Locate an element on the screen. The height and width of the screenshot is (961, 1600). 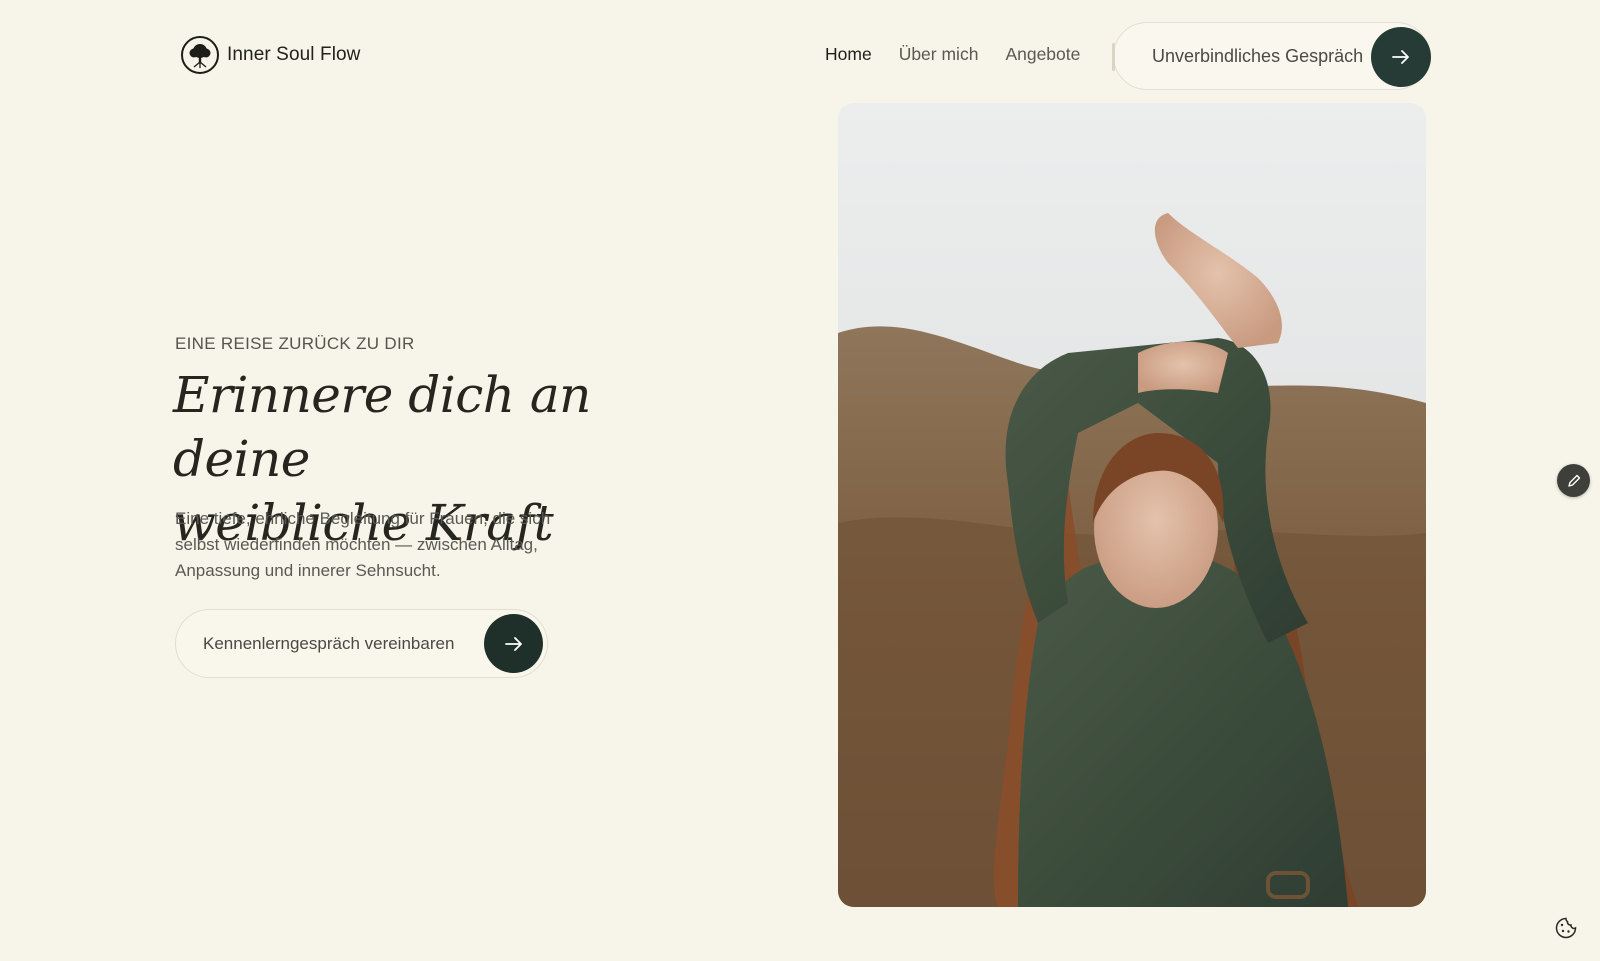
hero-headline-line1: Erinnere dich an deine is located at coordinates (382, 427).